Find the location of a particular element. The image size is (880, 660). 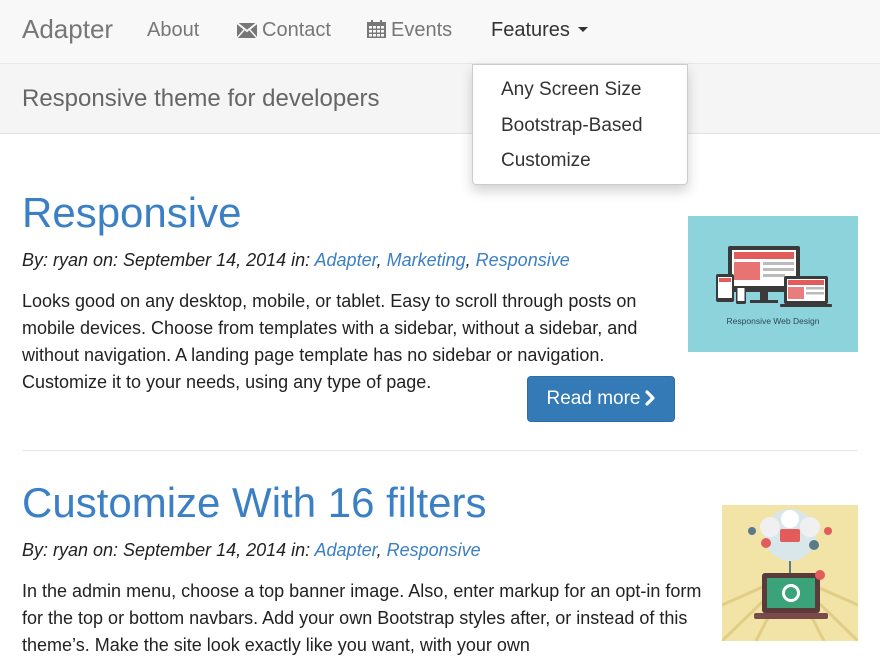

nav-about: About is located at coordinates (173, 30).